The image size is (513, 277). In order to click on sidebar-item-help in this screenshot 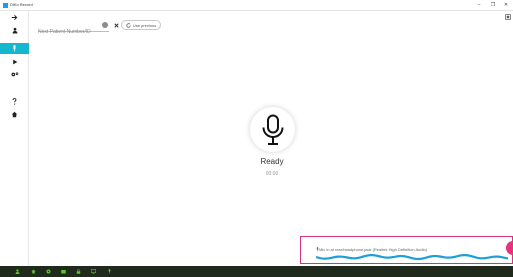, I will do `click(14, 101)`.